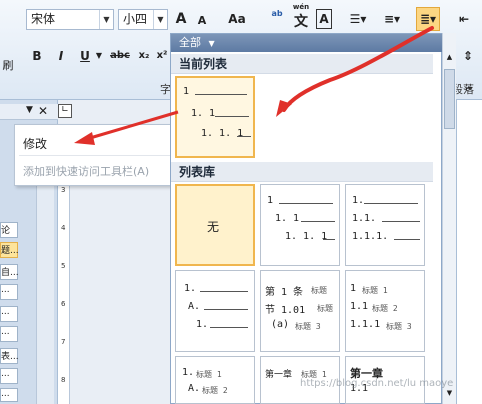 This screenshot has height=404, width=482. I want to click on ruler-mark: 5, so click(63, 266).